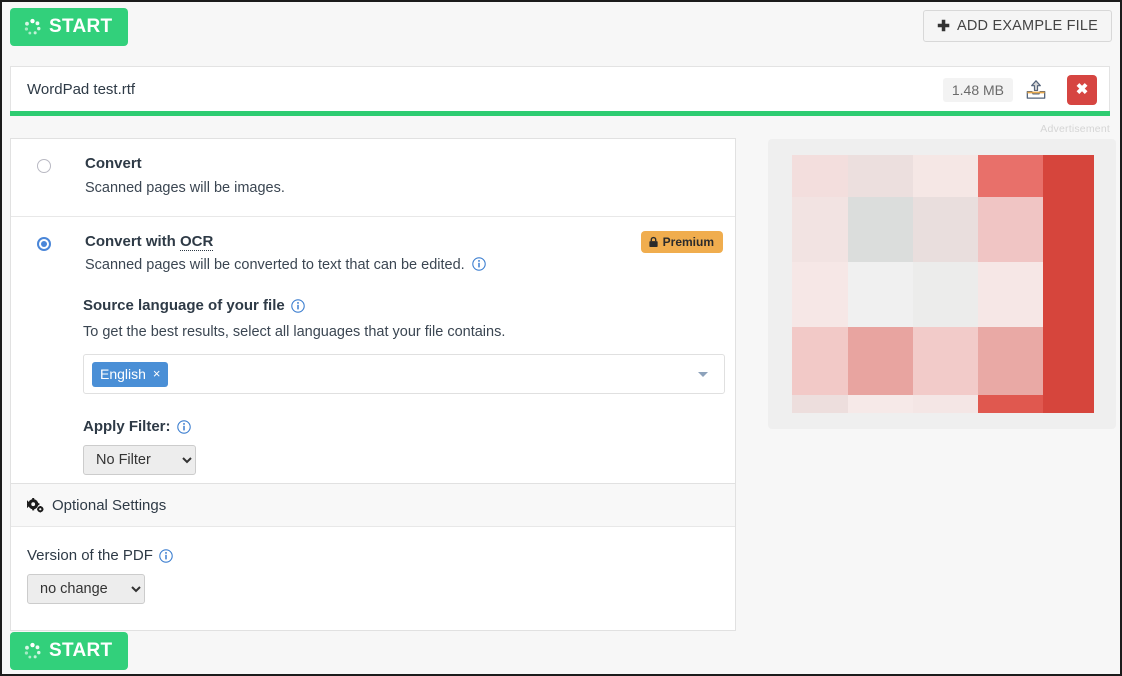 This screenshot has width=1122, height=676. I want to click on apply-filter-select: No Filter, so click(139, 460).